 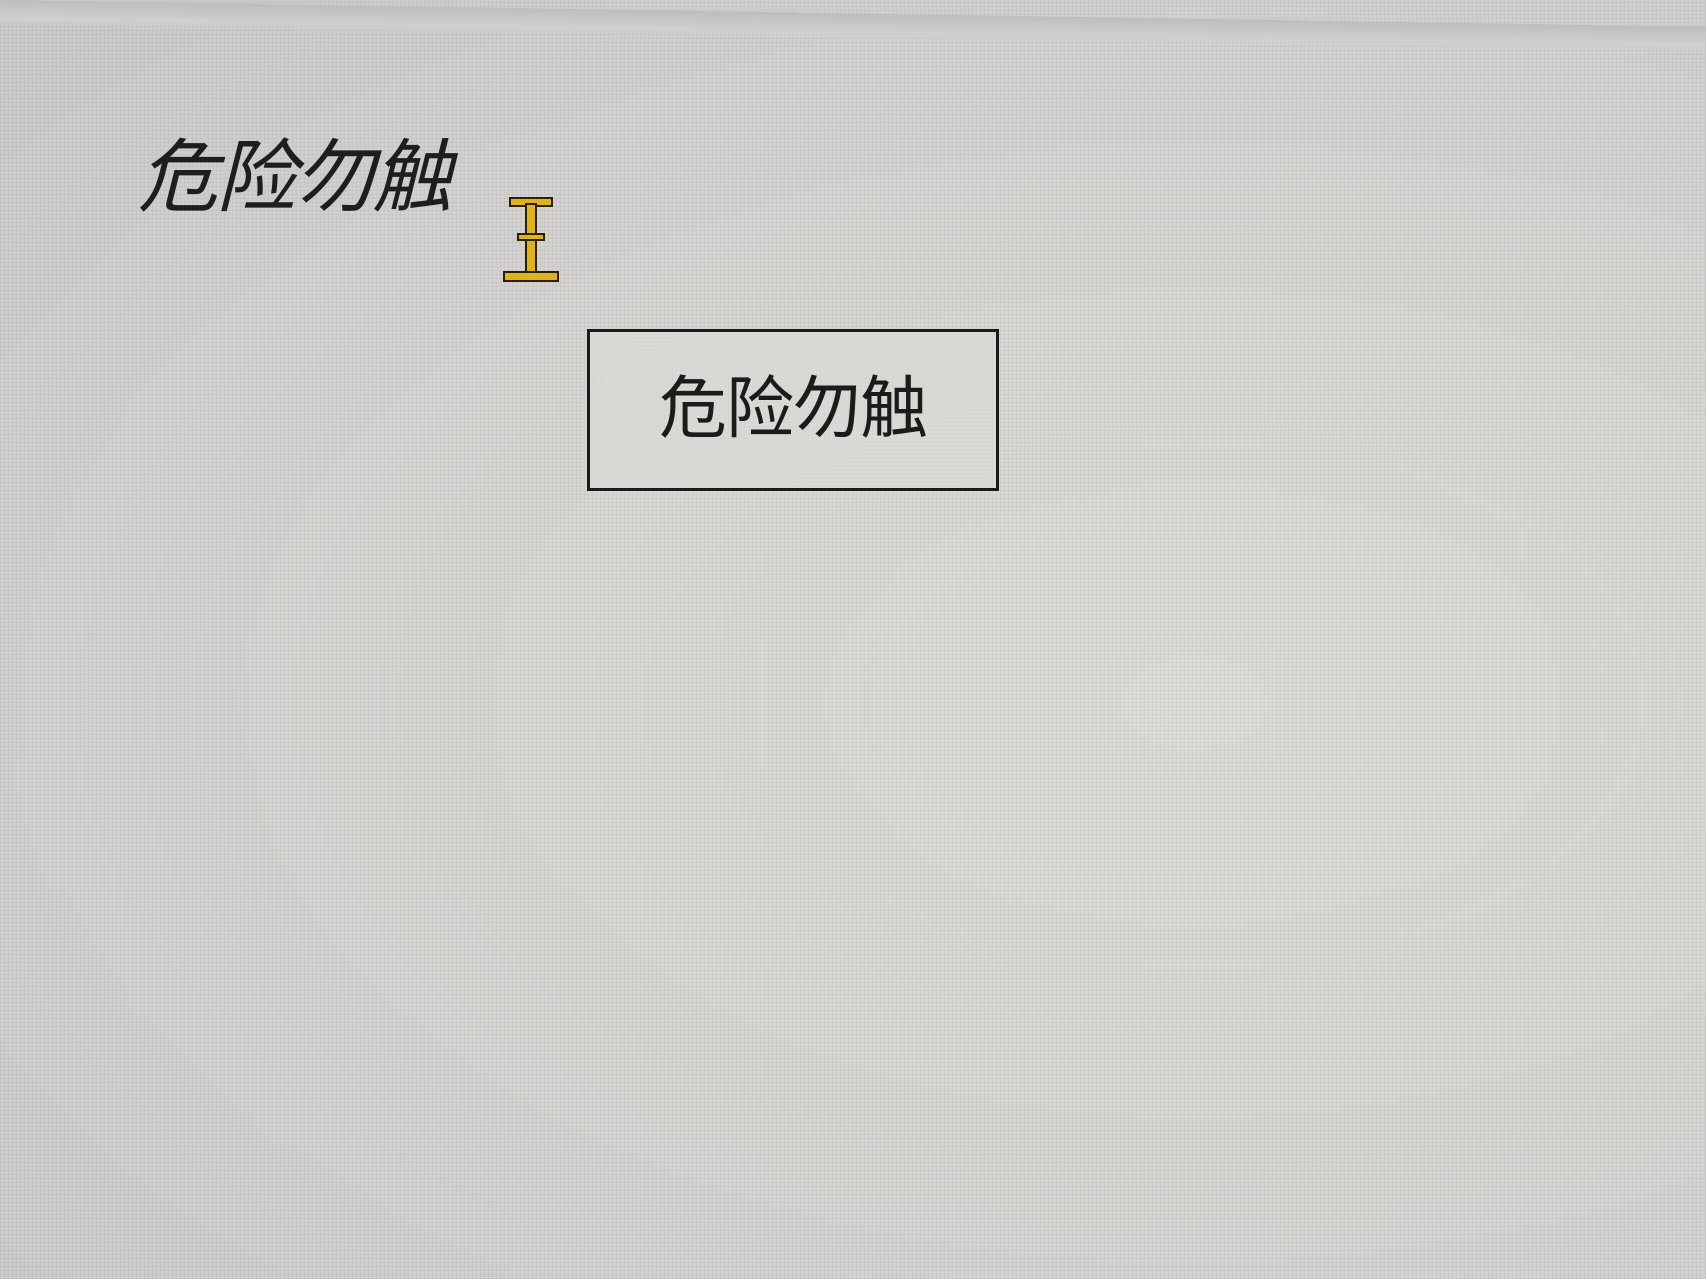 What do you see at coordinates (853, 26) in the screenshot?
I see `window-top-edge` at bounding box center [853, 26].